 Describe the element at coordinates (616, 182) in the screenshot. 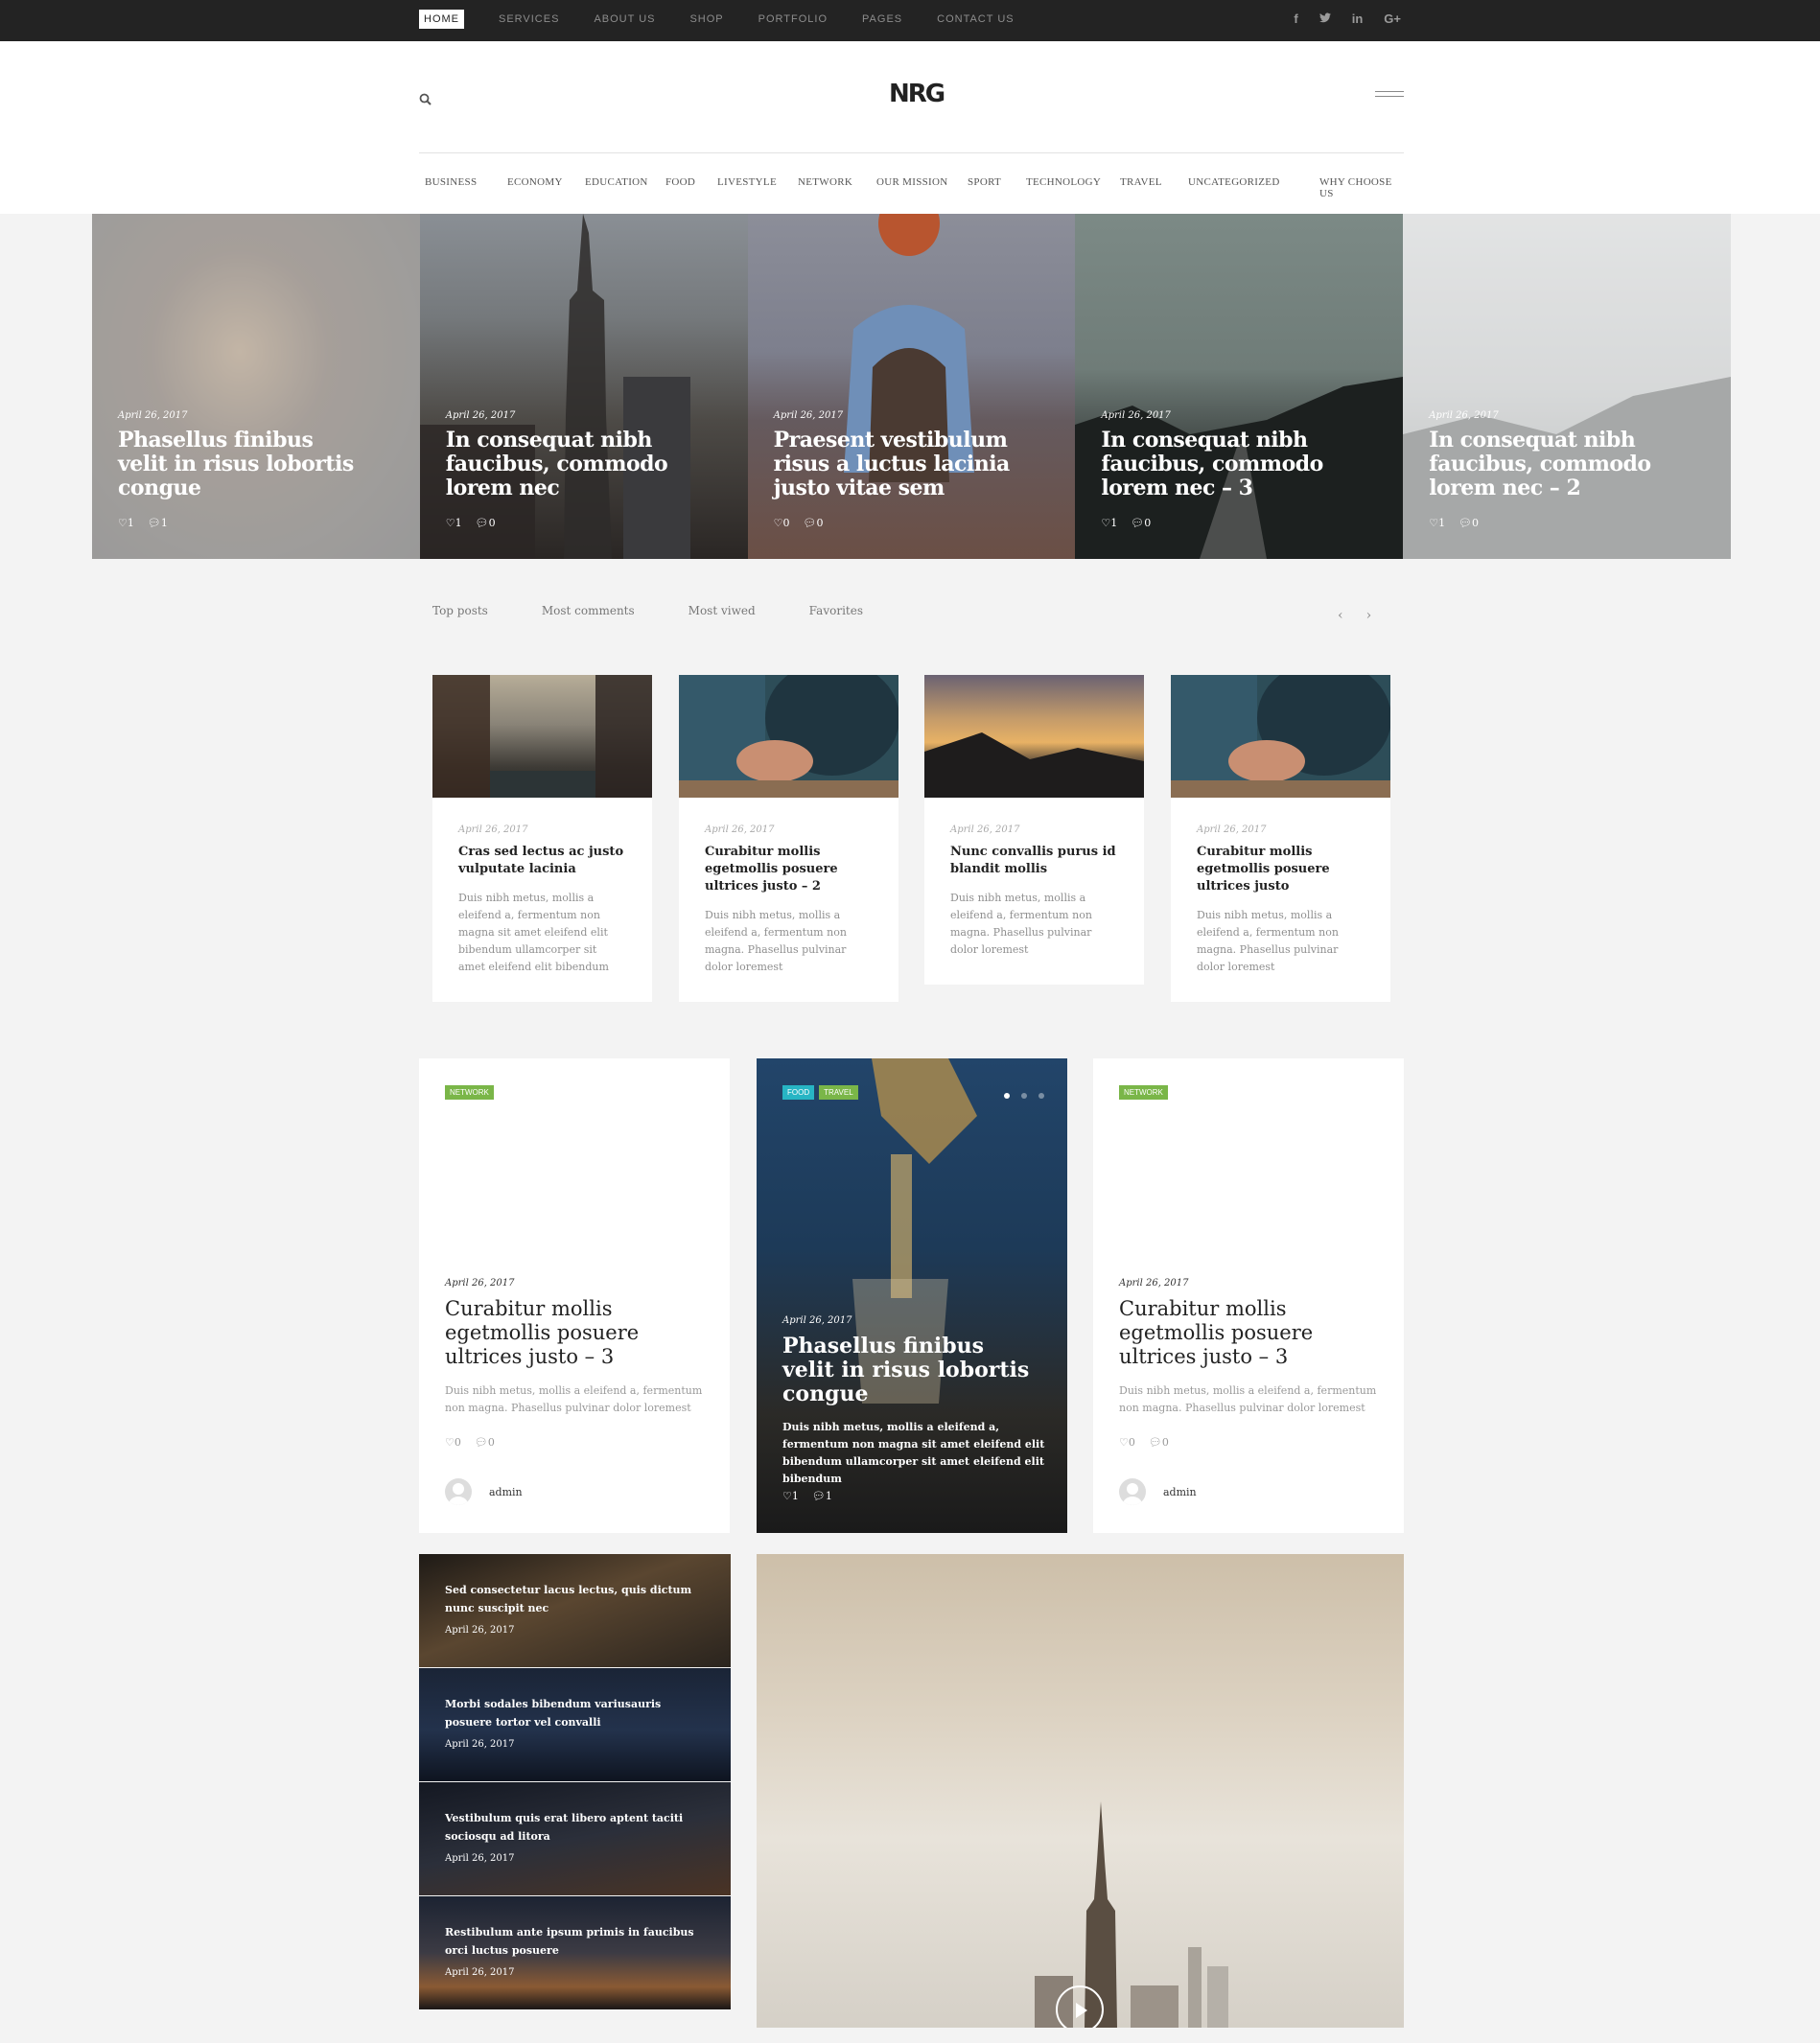

I see `category-education: EDUCATION` at that location.